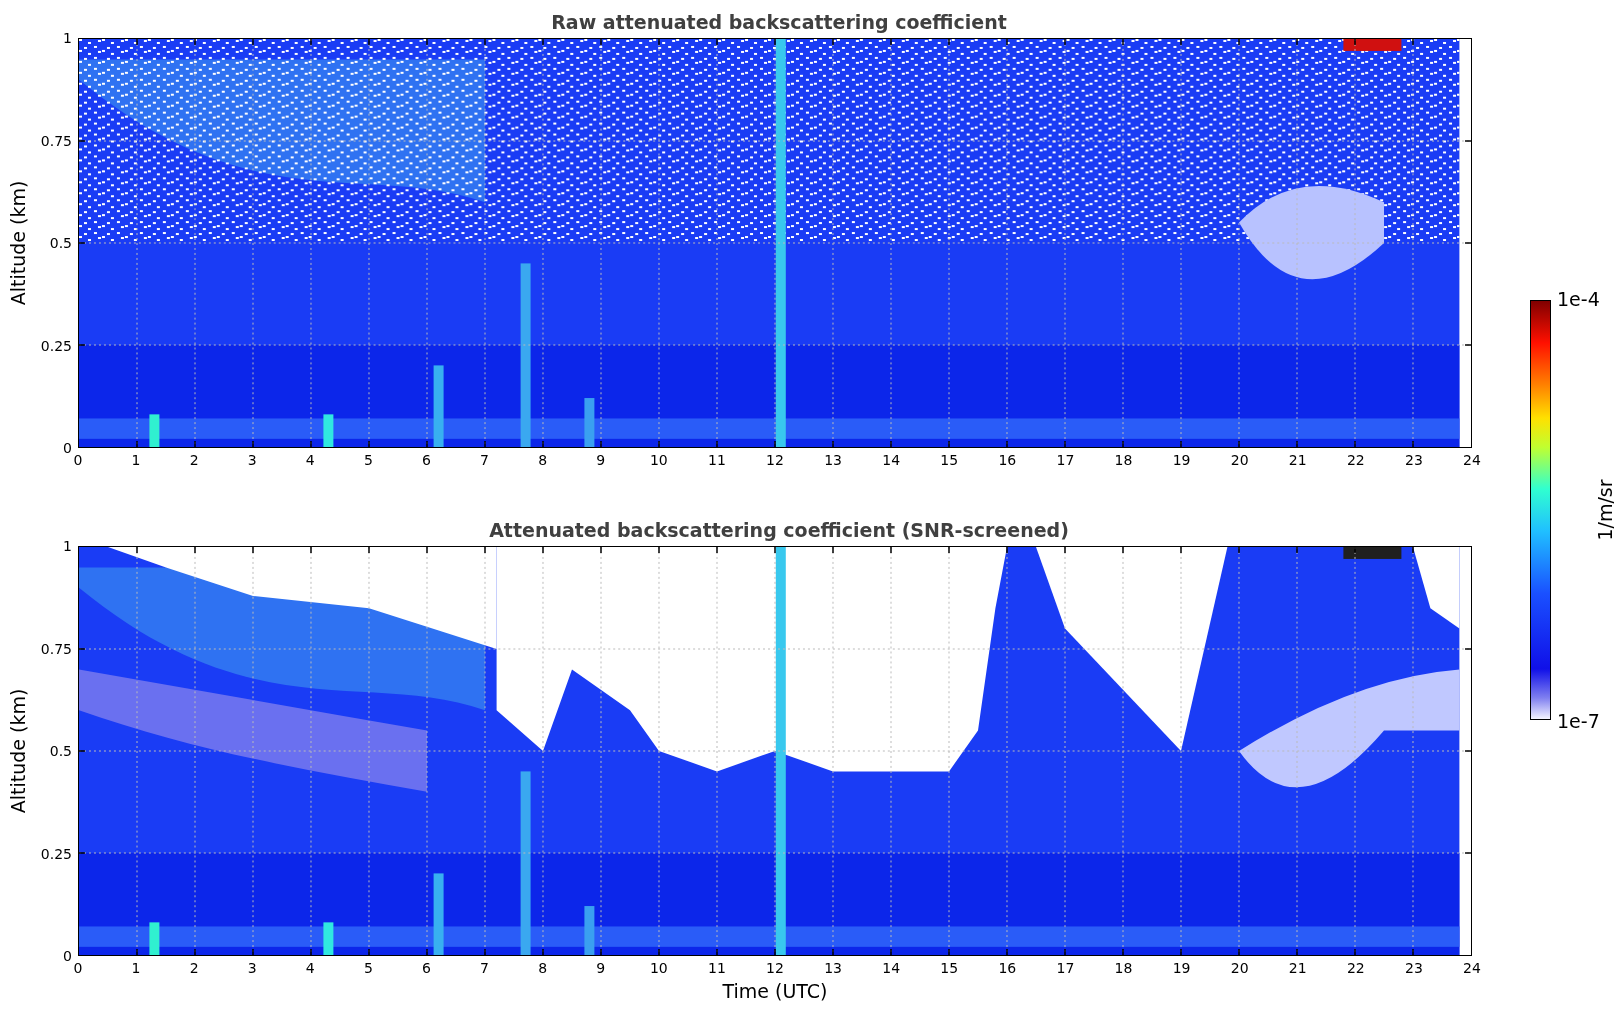  What do you see at coordinates (775, 991) in the screenshot?
I see `x-axis-label: Time (UTC)` at bounding box center [775, 991].